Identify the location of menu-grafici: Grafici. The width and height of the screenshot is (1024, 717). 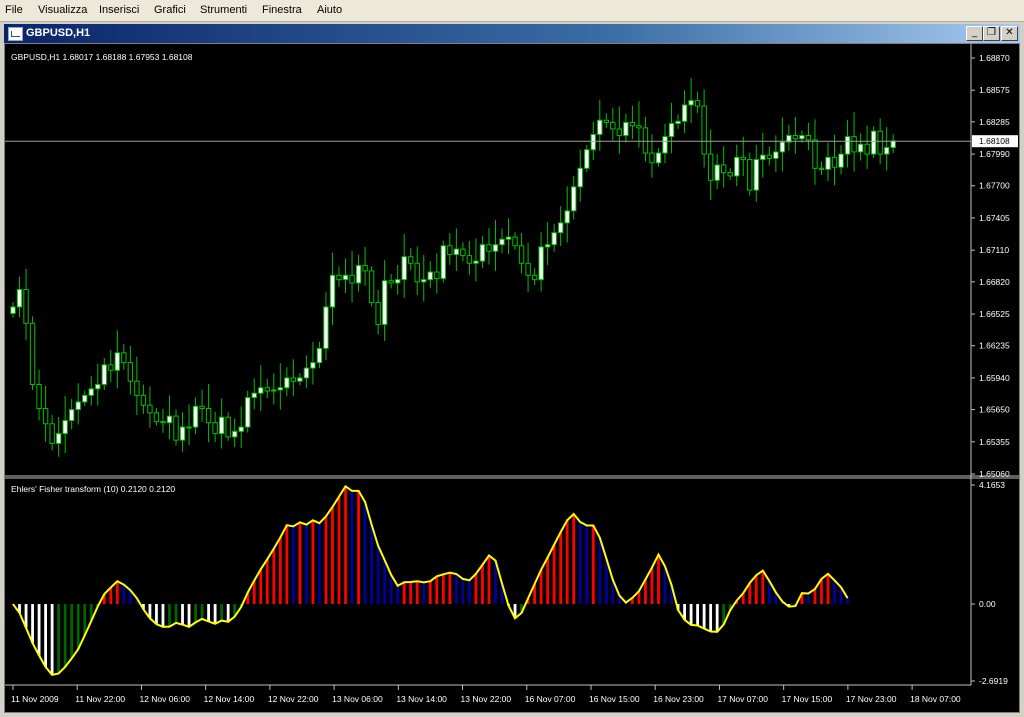
(170, 10).